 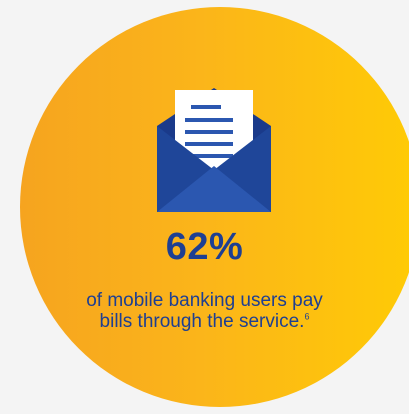 I want to click on stat-caption-line-2: bills through the service.6, so click(x=204, y=321).